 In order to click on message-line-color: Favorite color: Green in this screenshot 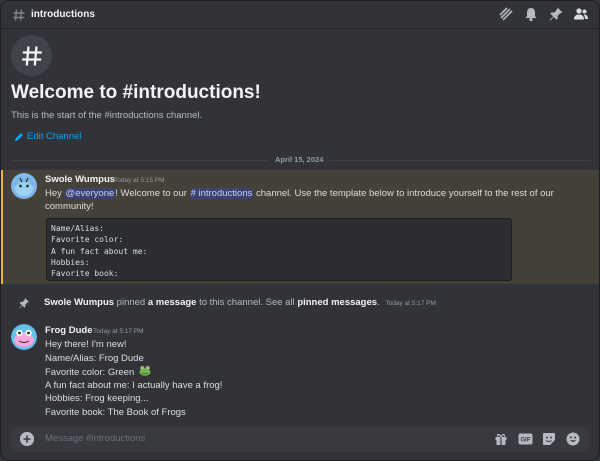, I will do `click(98, 372)`.